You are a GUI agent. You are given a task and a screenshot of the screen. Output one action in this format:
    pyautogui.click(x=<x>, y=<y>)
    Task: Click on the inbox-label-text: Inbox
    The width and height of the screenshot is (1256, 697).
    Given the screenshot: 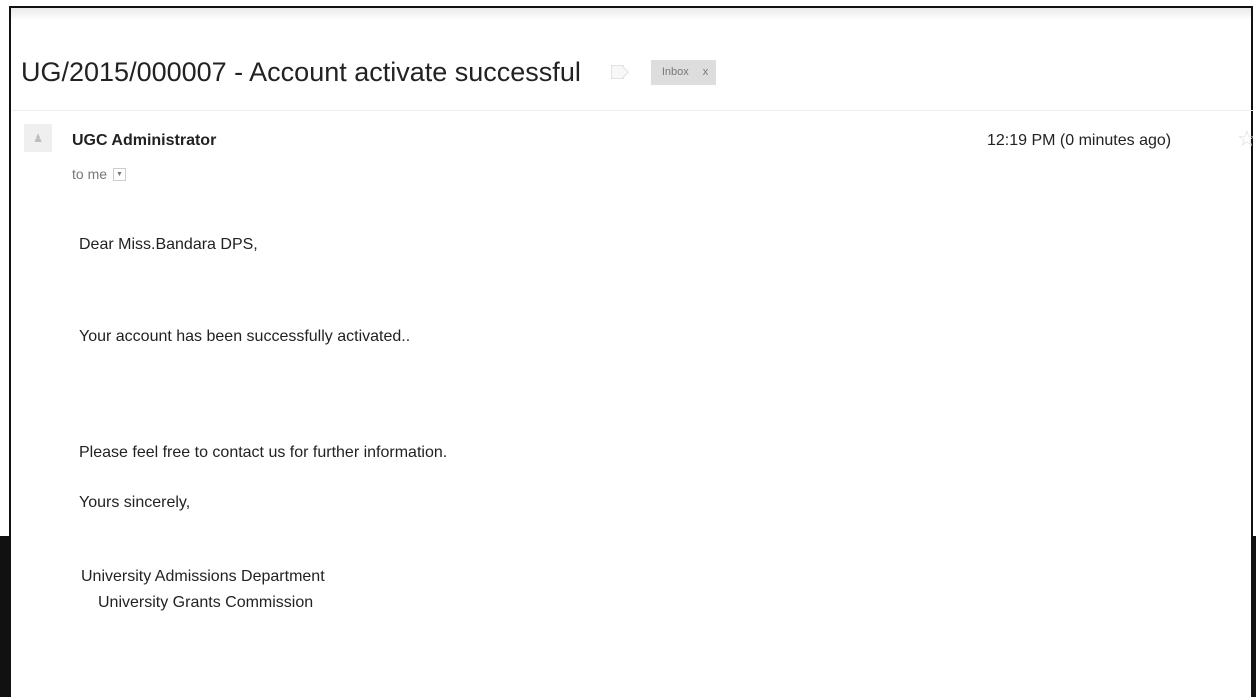 What is the action you would take?
    pyautogui.click(x=675, y=71)
    